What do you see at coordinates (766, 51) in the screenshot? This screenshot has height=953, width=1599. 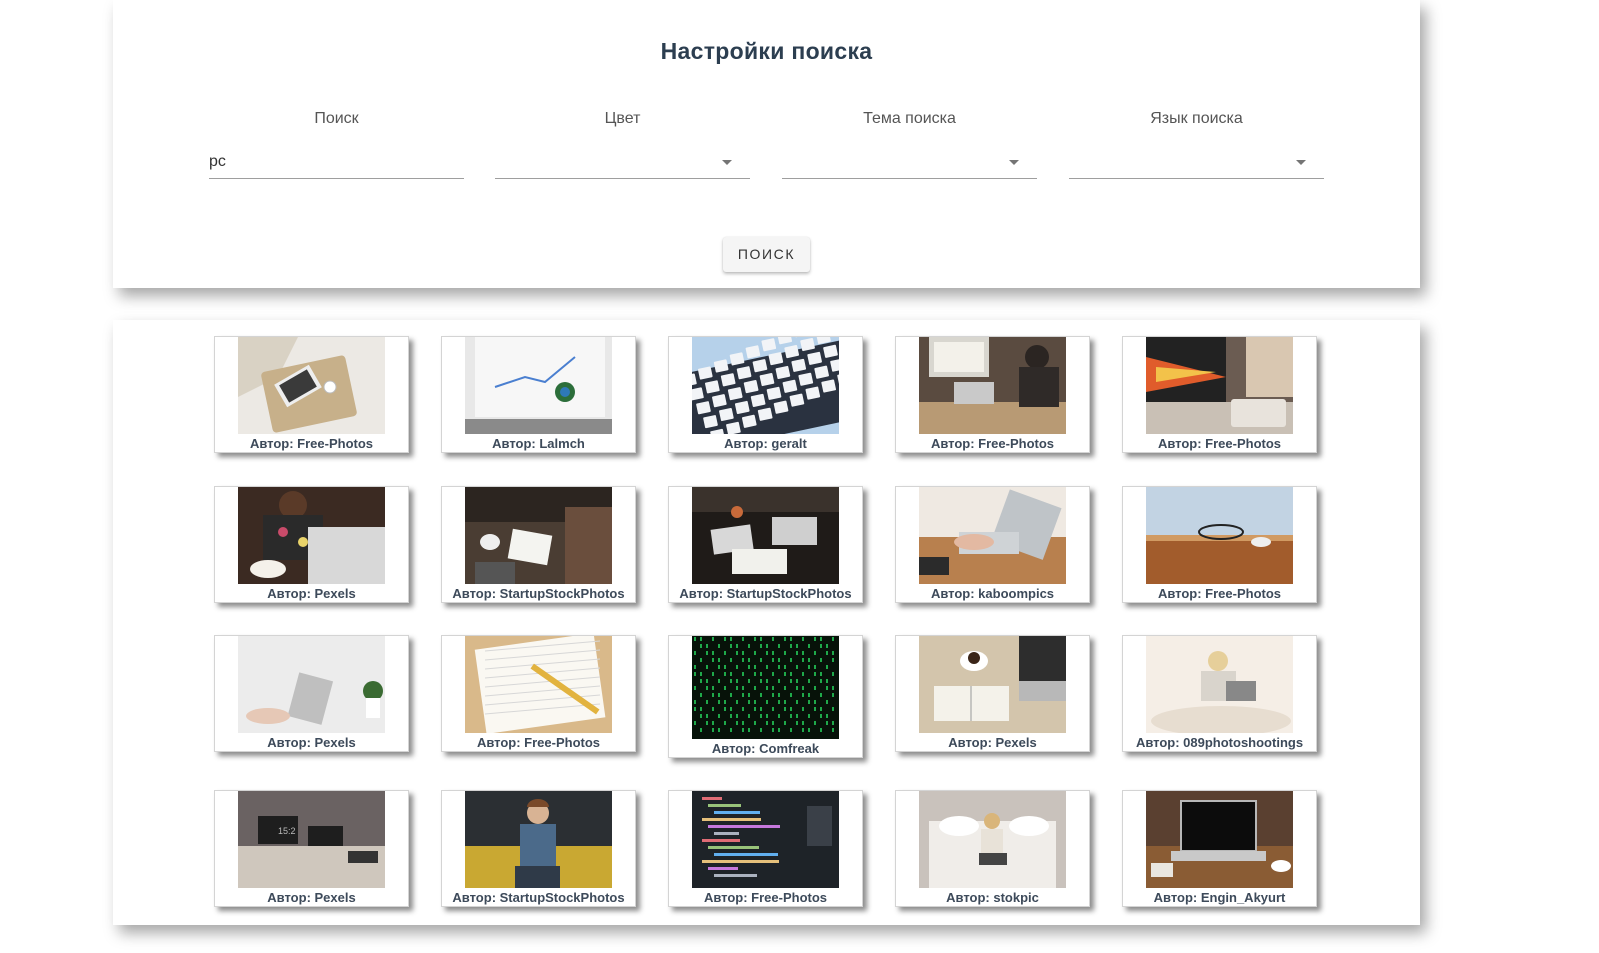 I see `settings-title: Настройки поиска` at bounding box center [766, 51].